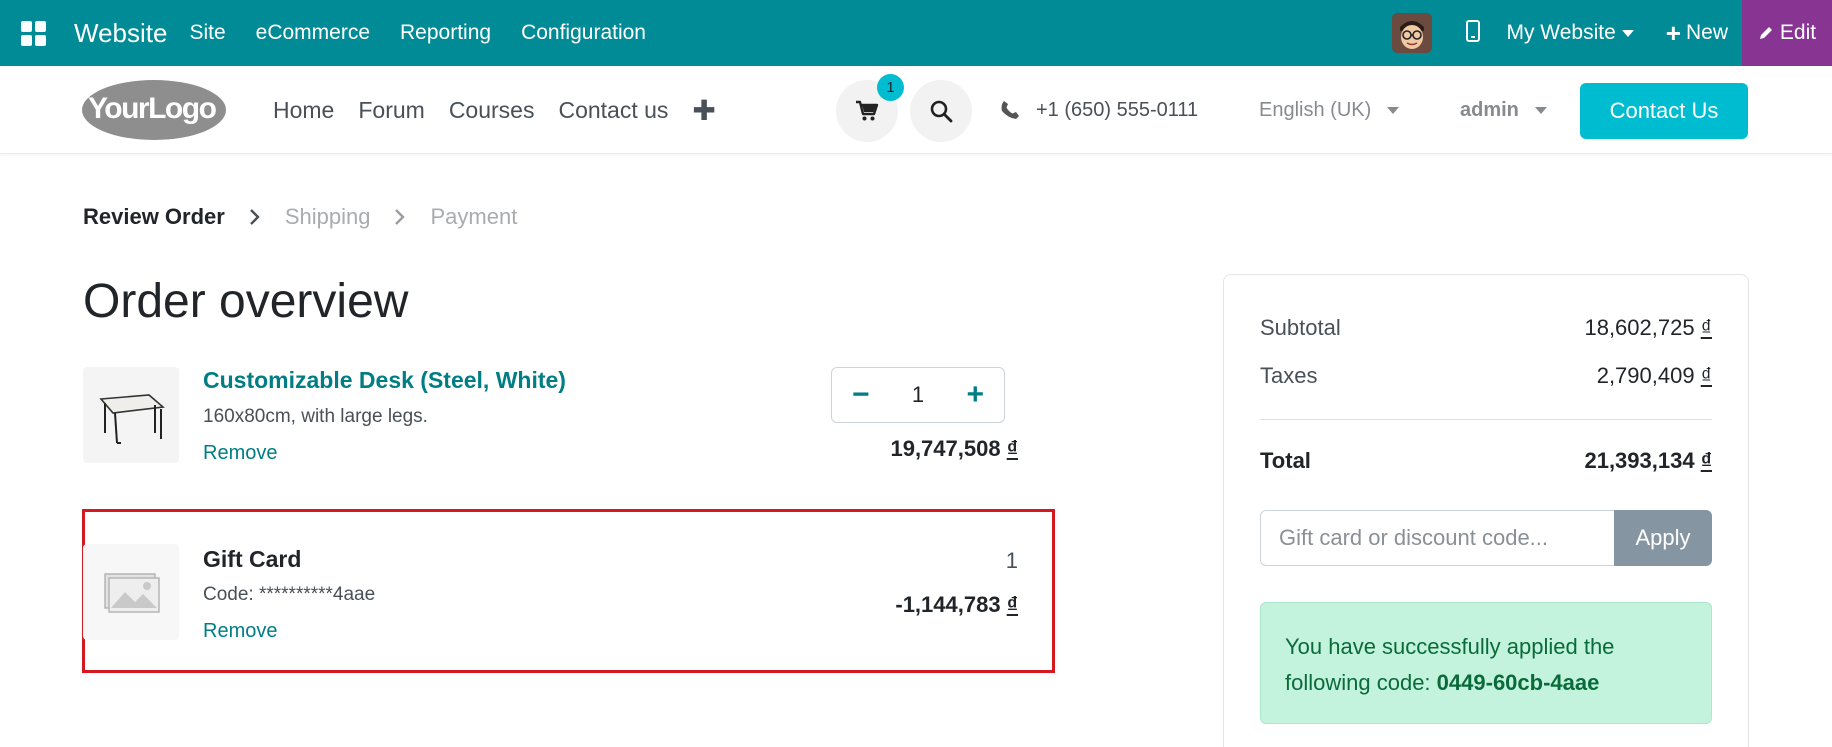 This screenshot has width=1832, height=747. Describe the element at coordinates (945, 448) in the screenshot. I see `line-price-amount: 19,747,508` at that location.